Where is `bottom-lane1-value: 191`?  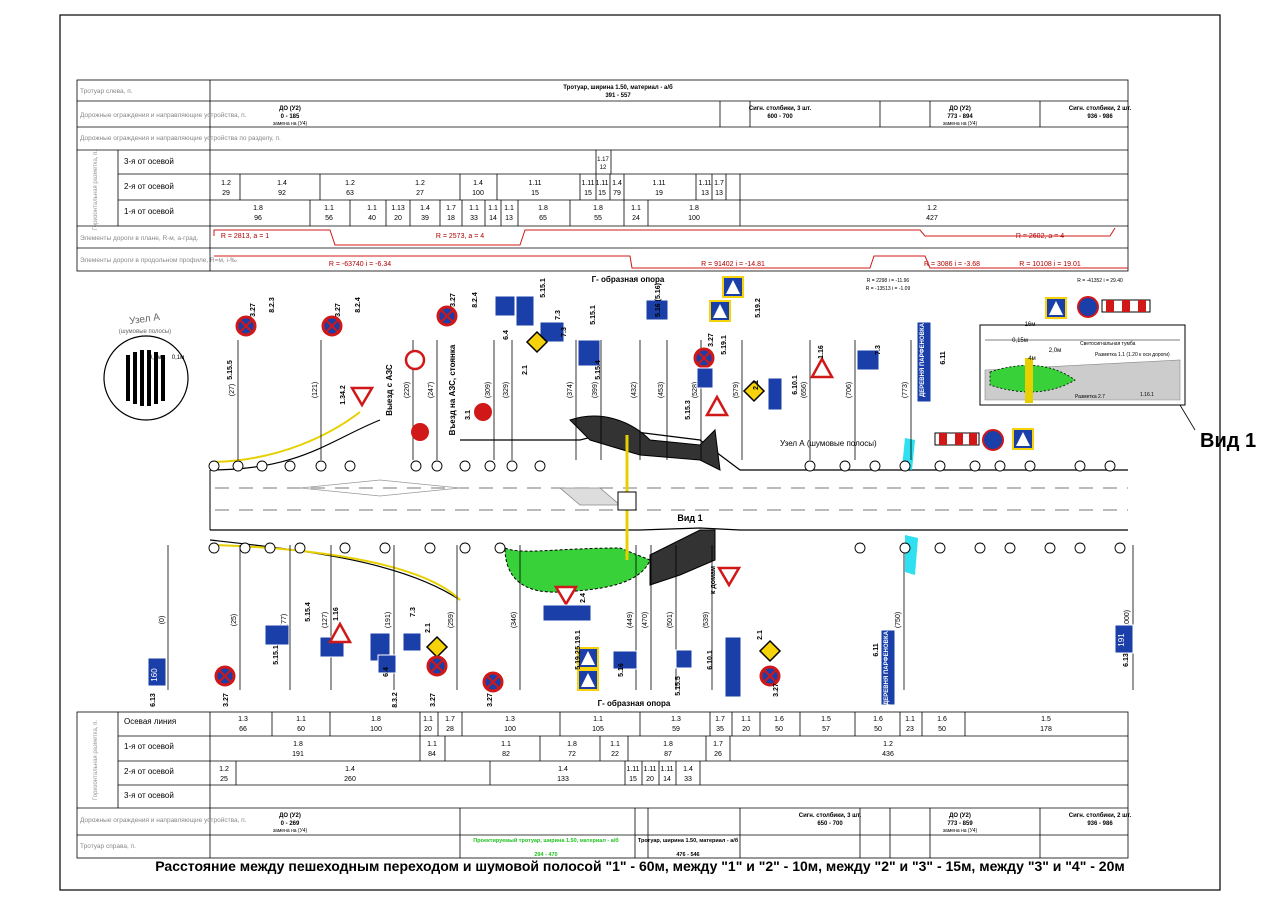
bottom-lane1-value: 191 is located at coordinates (298, 754).